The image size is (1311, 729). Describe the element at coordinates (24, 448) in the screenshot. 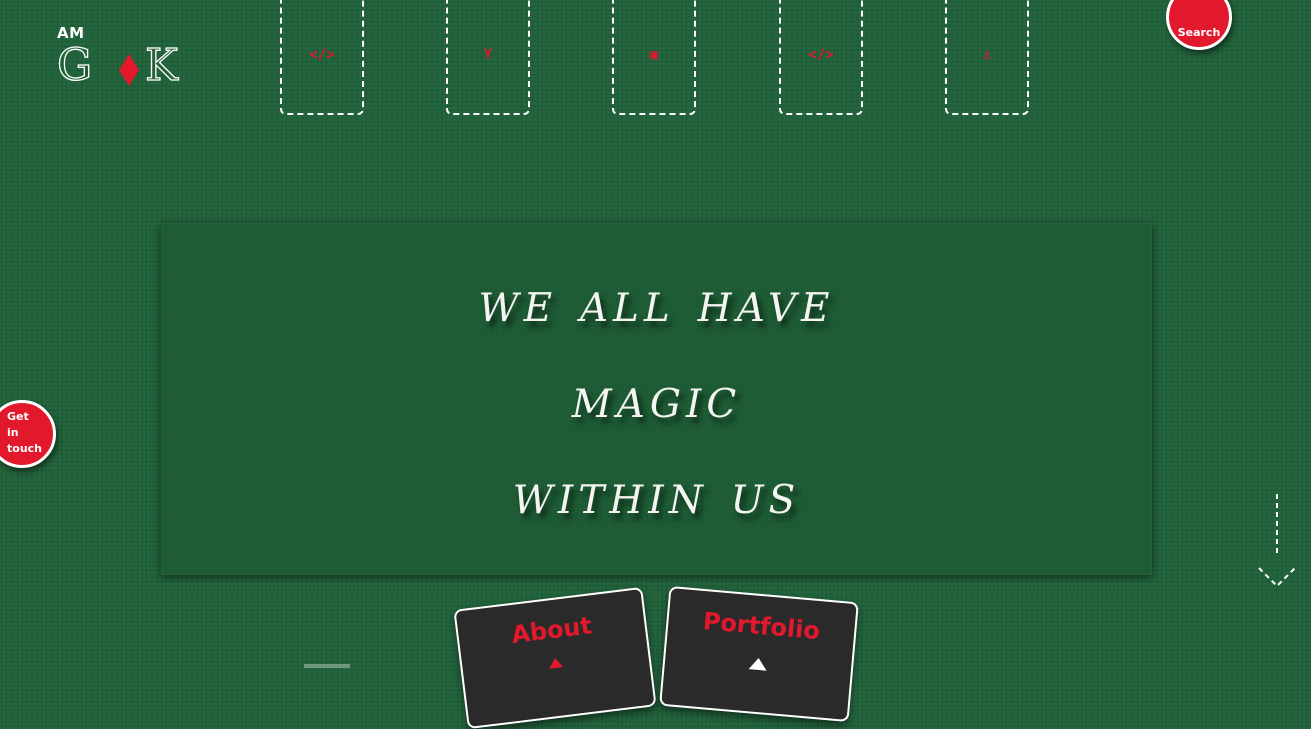

I see `touch-label-line-3: touch` at that location.